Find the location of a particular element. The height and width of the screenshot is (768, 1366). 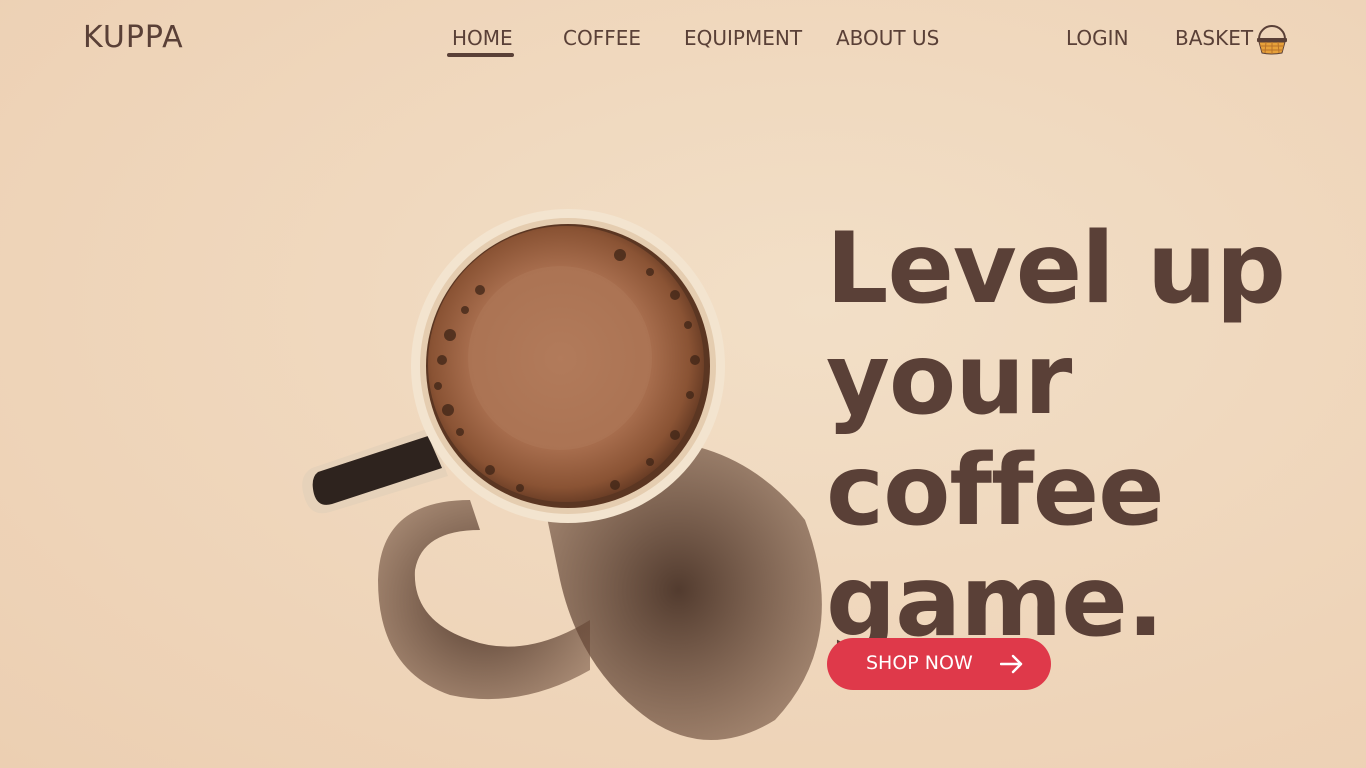

headline-line: coffee is located at coordinates (995, 490).